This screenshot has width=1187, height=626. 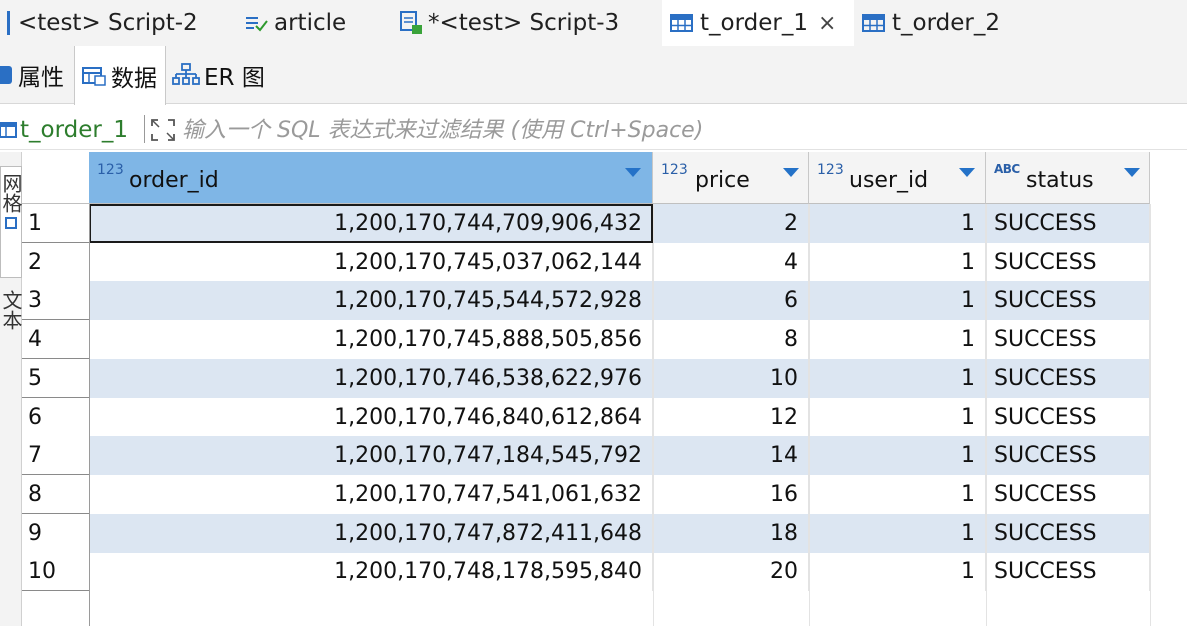 What do you see at coordinates (1060, 180) in the screenshot?
I see `column-name: status` at bounding box center [1060, 180].